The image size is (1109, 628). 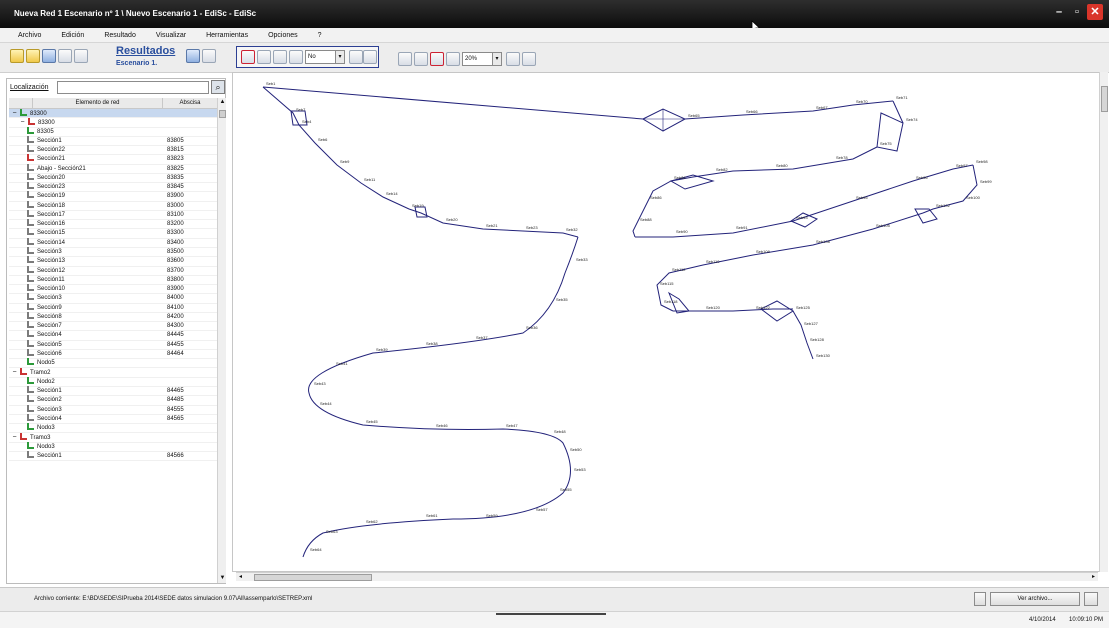 I want to click on pointer-tool-icon, so click(x=248, y=57).